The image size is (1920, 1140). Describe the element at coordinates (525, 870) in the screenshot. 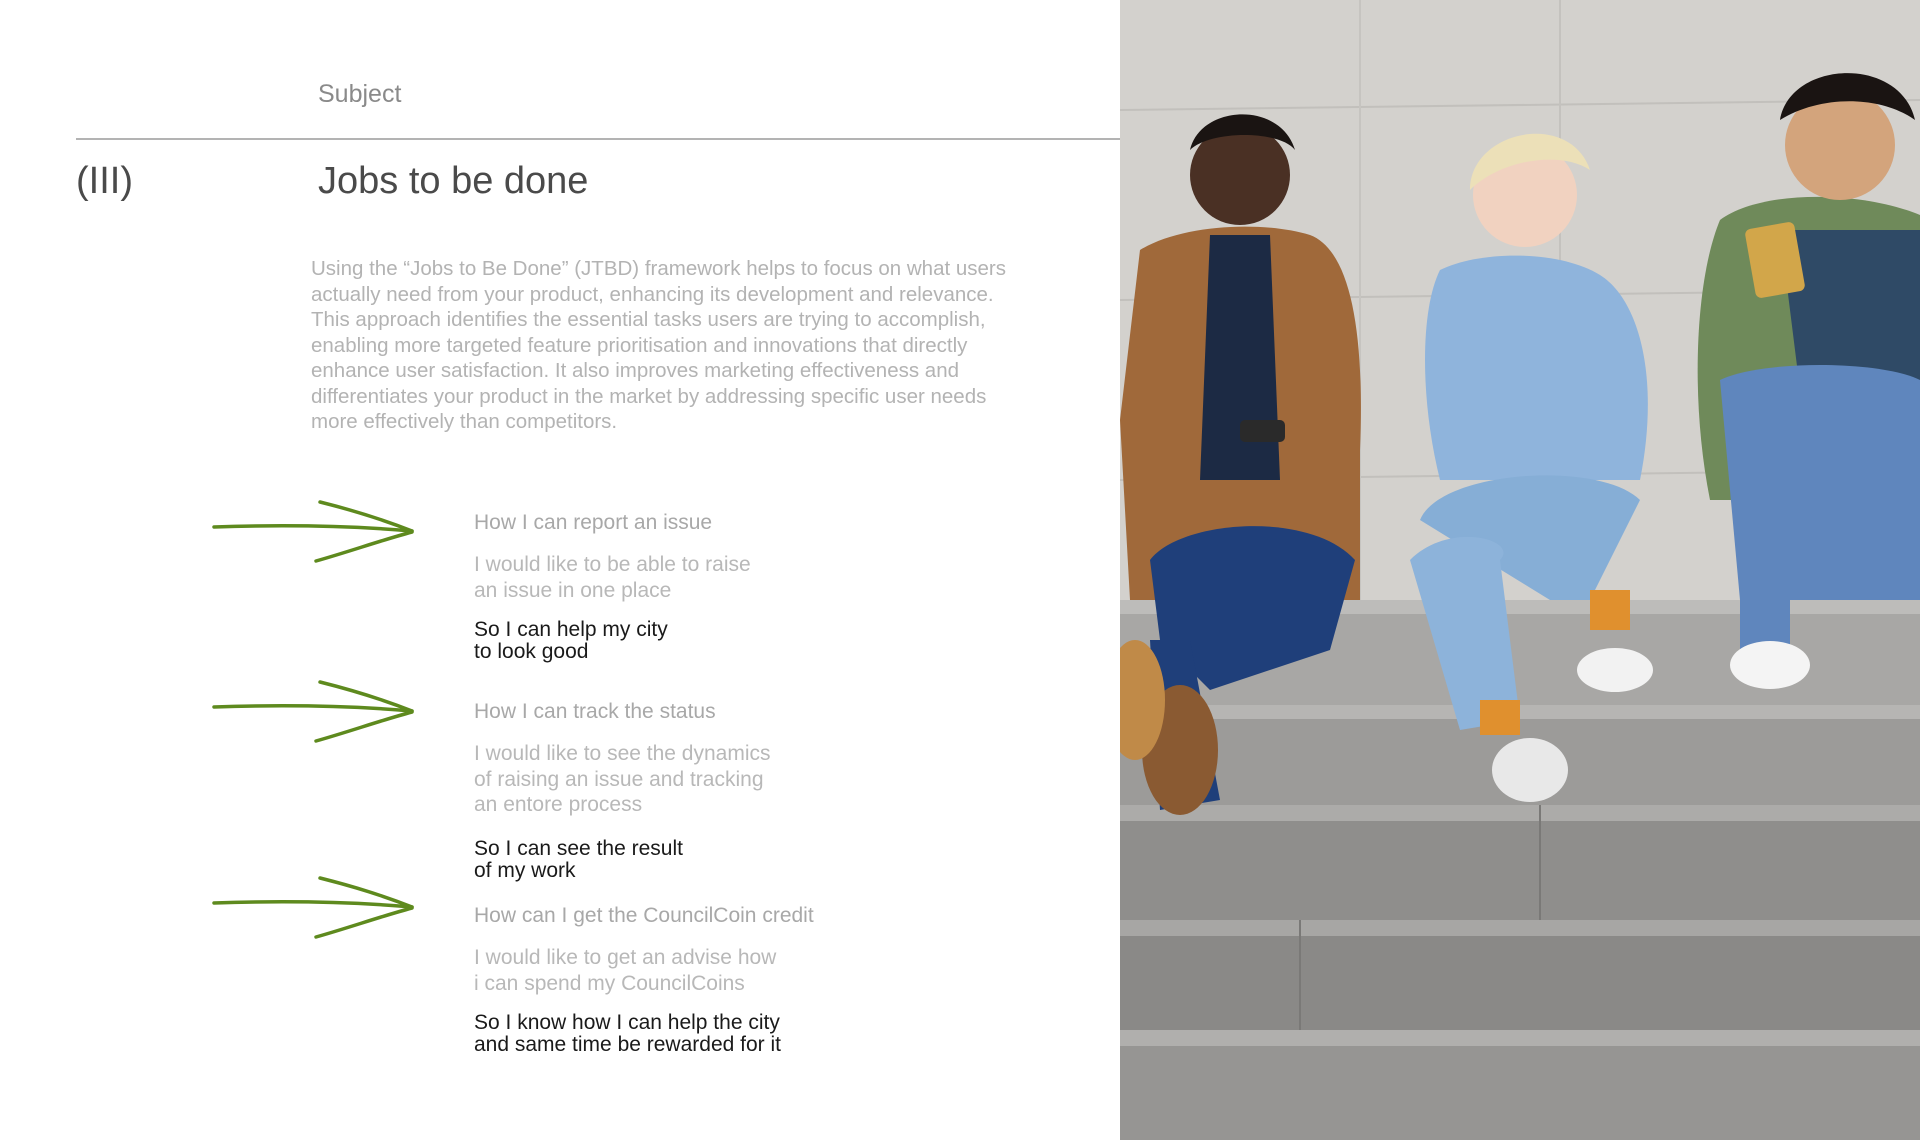

I see `job-outcome-line: of my work` at that location.